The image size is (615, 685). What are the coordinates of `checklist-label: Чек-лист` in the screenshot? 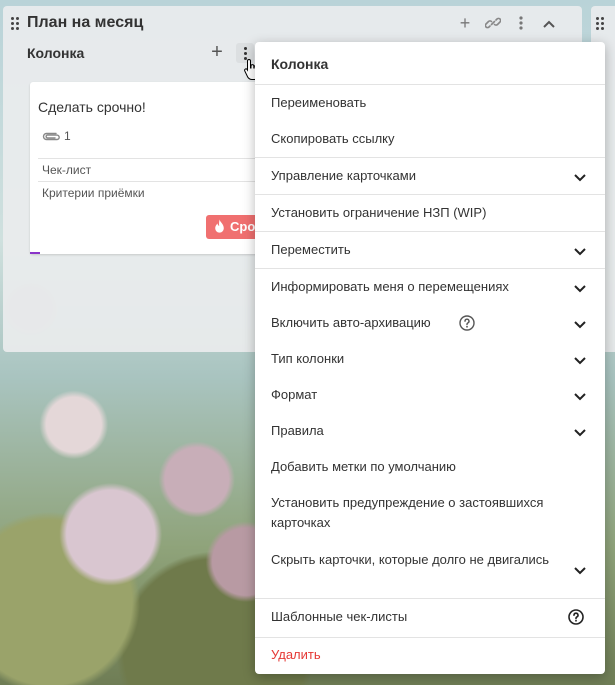 It's located at (67, 170).